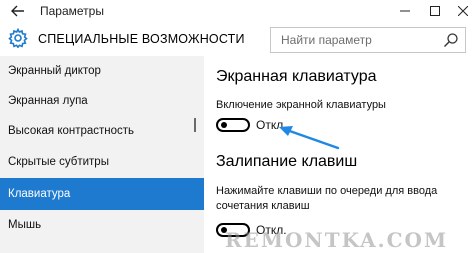  Describe the element at coordinates (195, 125) in the screenshot. I see `sidebar-scrollbar` at that location.